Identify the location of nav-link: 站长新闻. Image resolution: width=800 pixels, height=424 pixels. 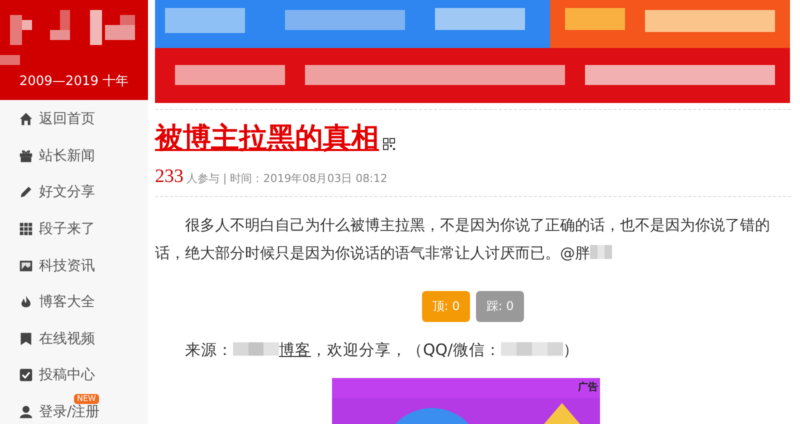
(74, 156).